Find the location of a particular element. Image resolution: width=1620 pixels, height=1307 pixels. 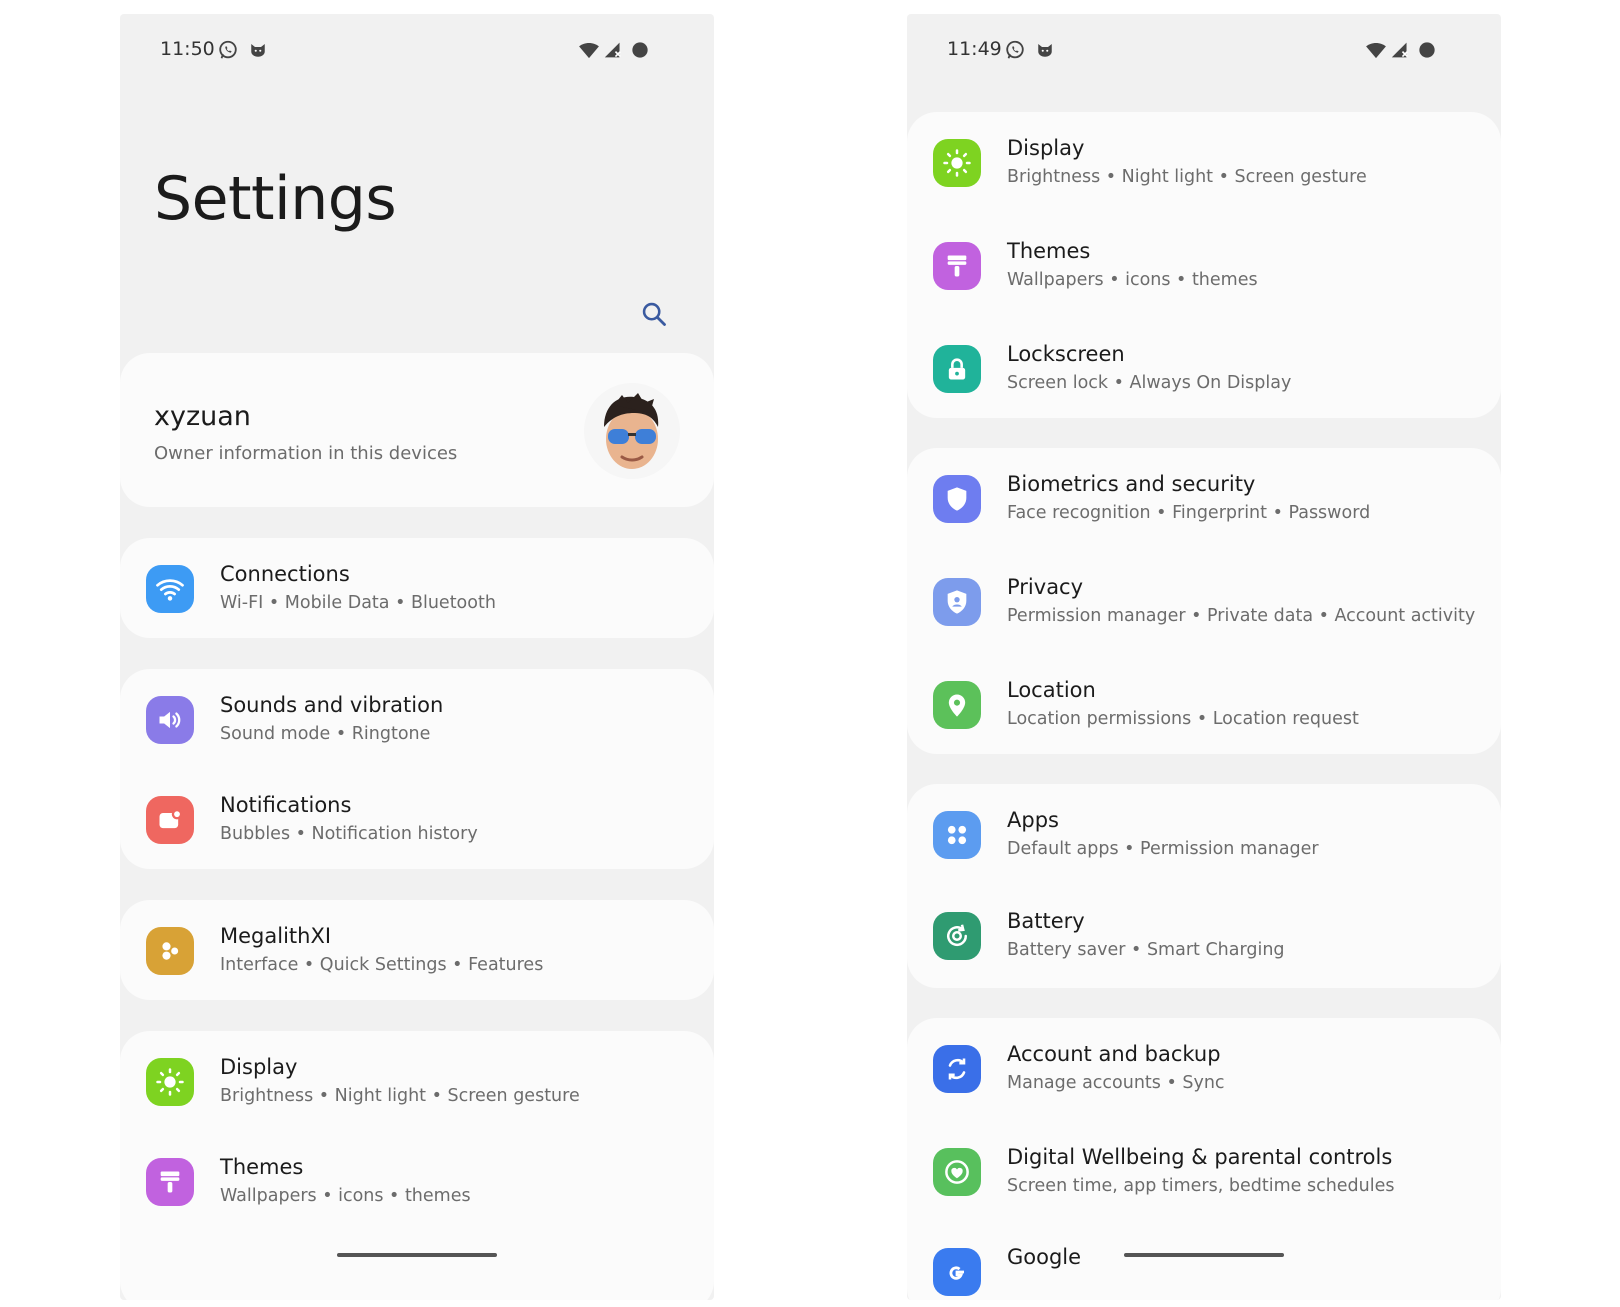

settings-item-battery: Battery Battery saver • Smart Charging is located at coordinates (1204, 936).